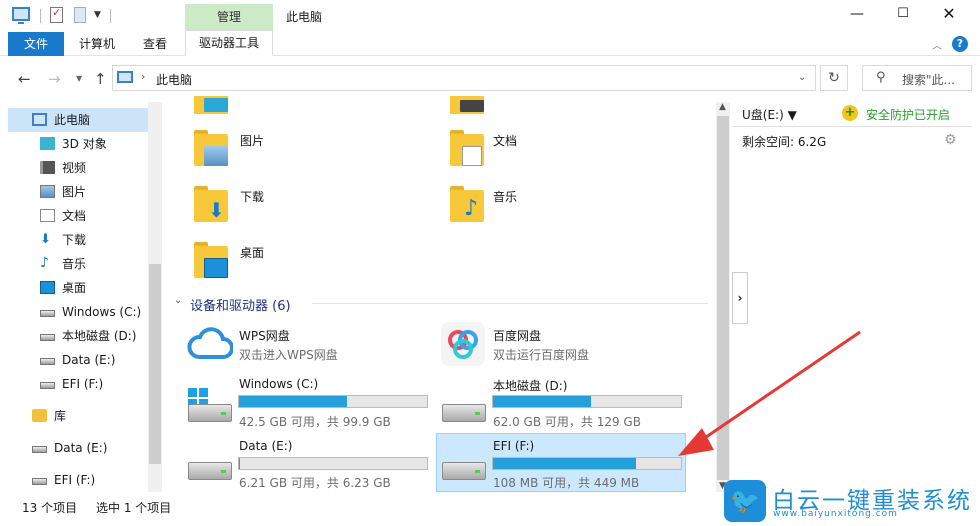 Image resolution: width=980 pixels, height=526 pixels. I want to click on cloud-drive-name: WPS网盘, so click(264, 335).